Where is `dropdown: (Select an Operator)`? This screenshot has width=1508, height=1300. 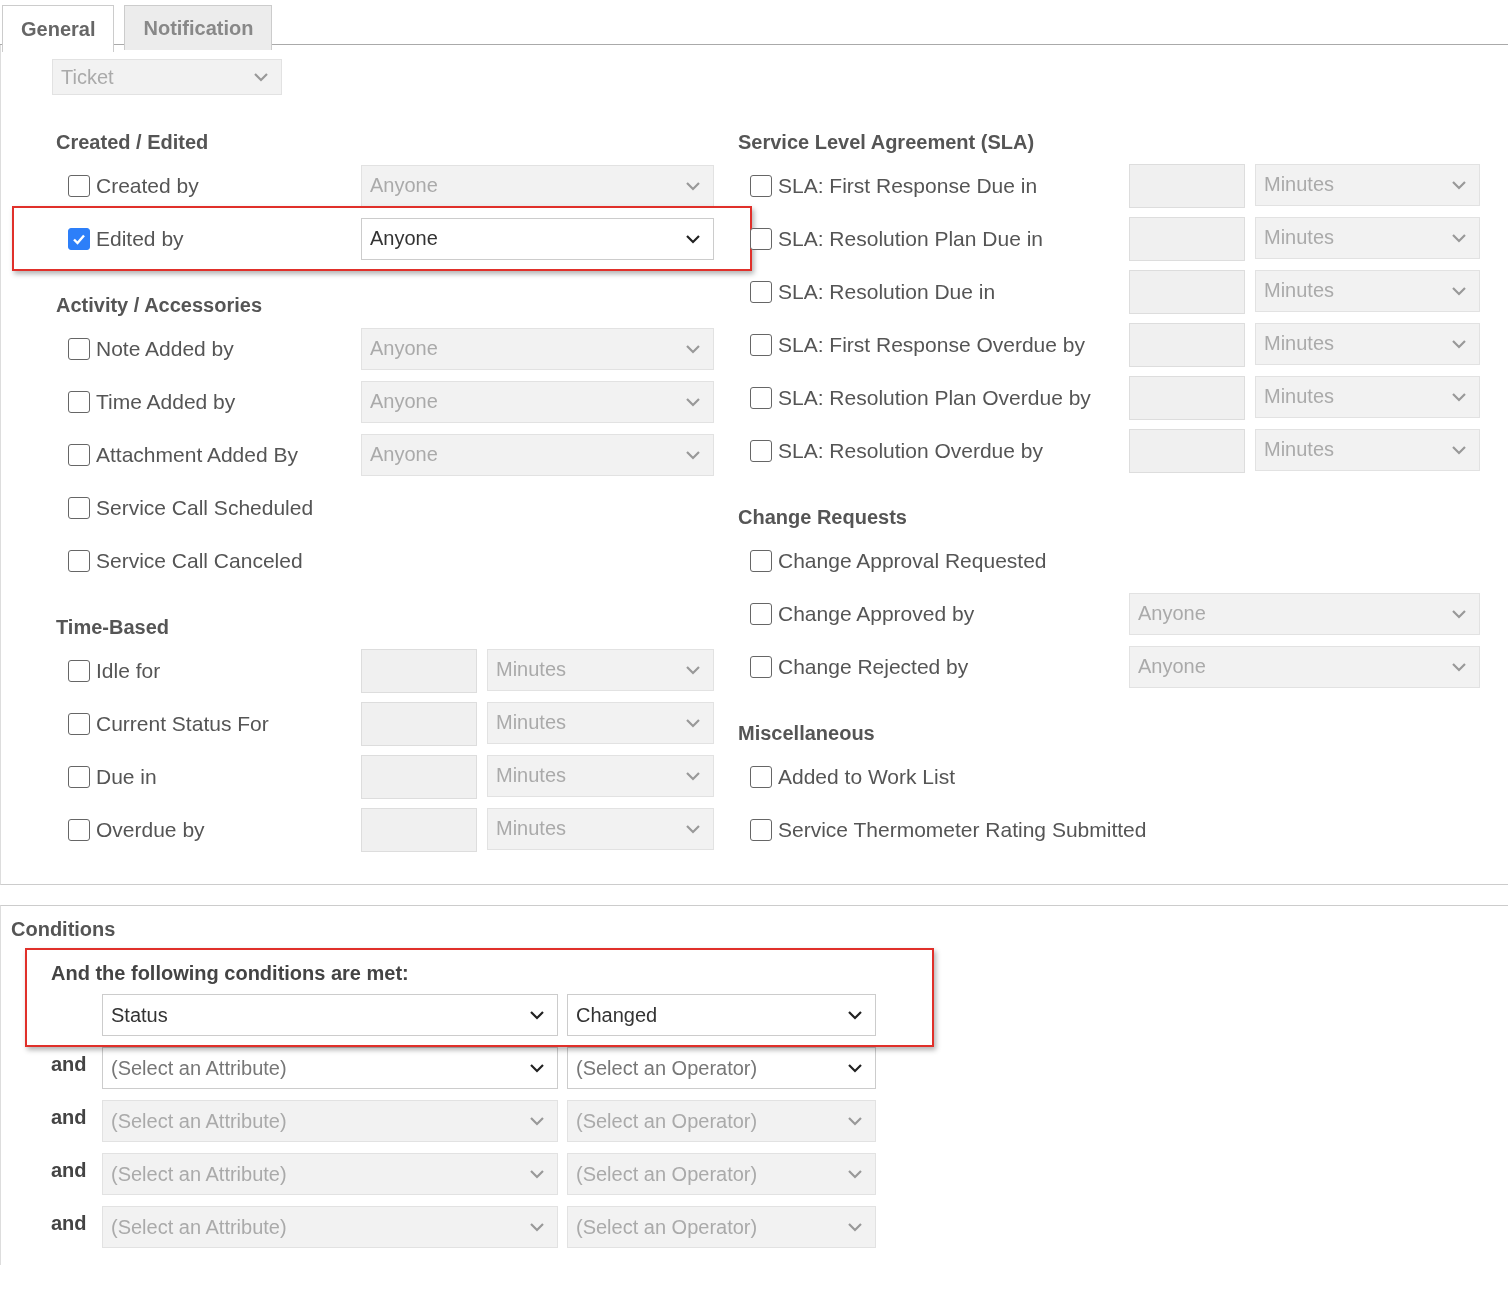 dropdown: (Select an Operator) is located at coordinates (721, 1068).